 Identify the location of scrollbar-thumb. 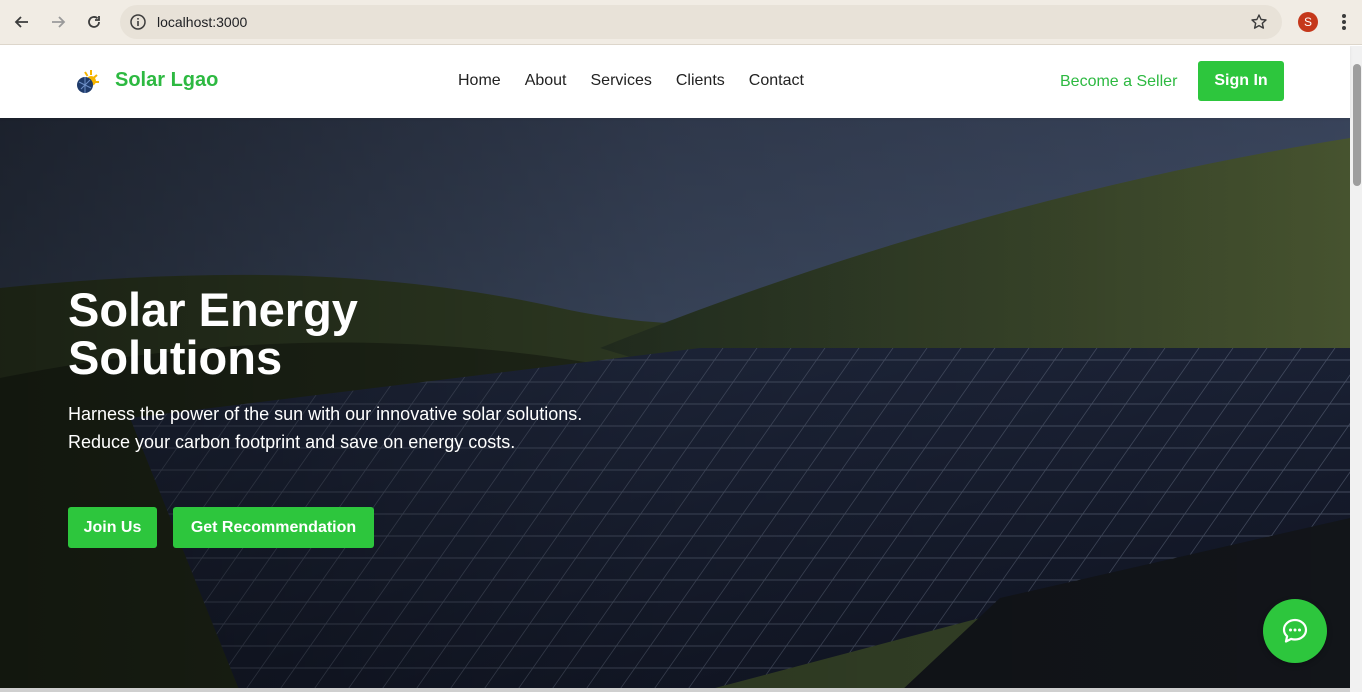
(1357, 125).